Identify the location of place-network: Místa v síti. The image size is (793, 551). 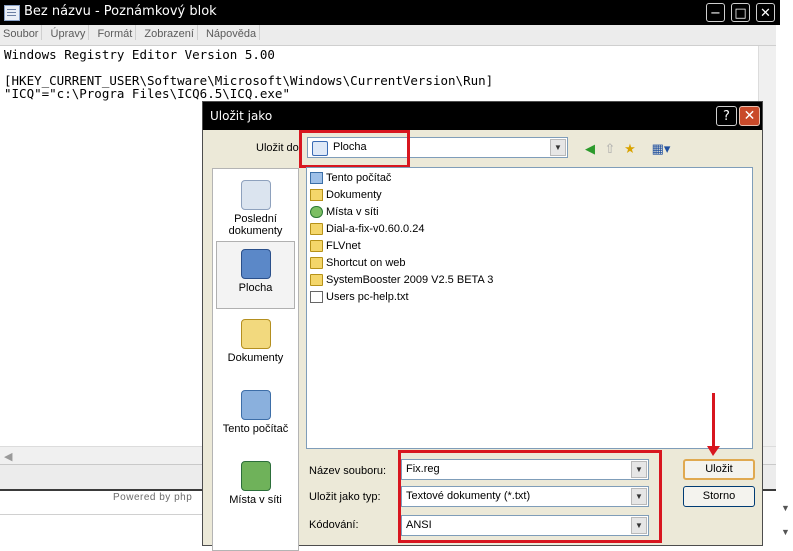
(255, 487).